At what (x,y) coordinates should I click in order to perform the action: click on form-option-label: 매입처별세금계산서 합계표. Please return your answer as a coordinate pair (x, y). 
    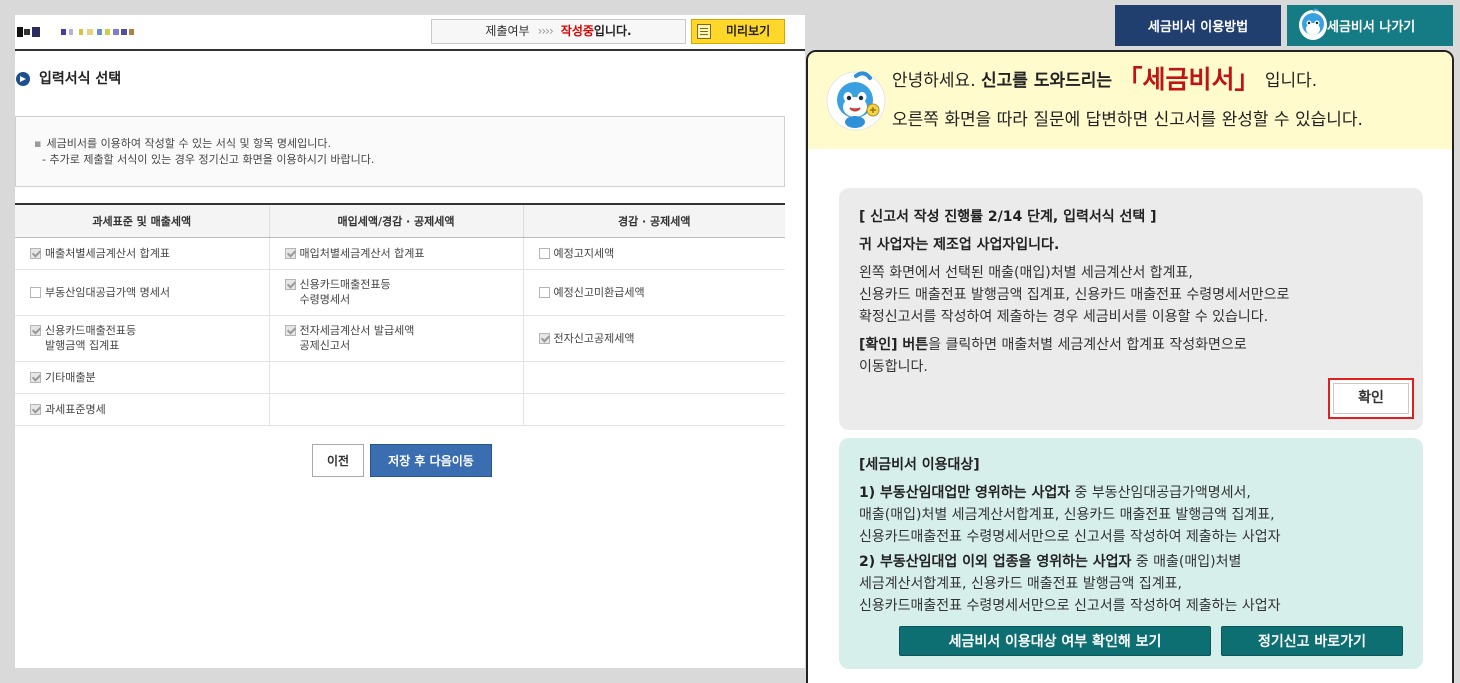
    Looking at the image, I should click on (362, 253).